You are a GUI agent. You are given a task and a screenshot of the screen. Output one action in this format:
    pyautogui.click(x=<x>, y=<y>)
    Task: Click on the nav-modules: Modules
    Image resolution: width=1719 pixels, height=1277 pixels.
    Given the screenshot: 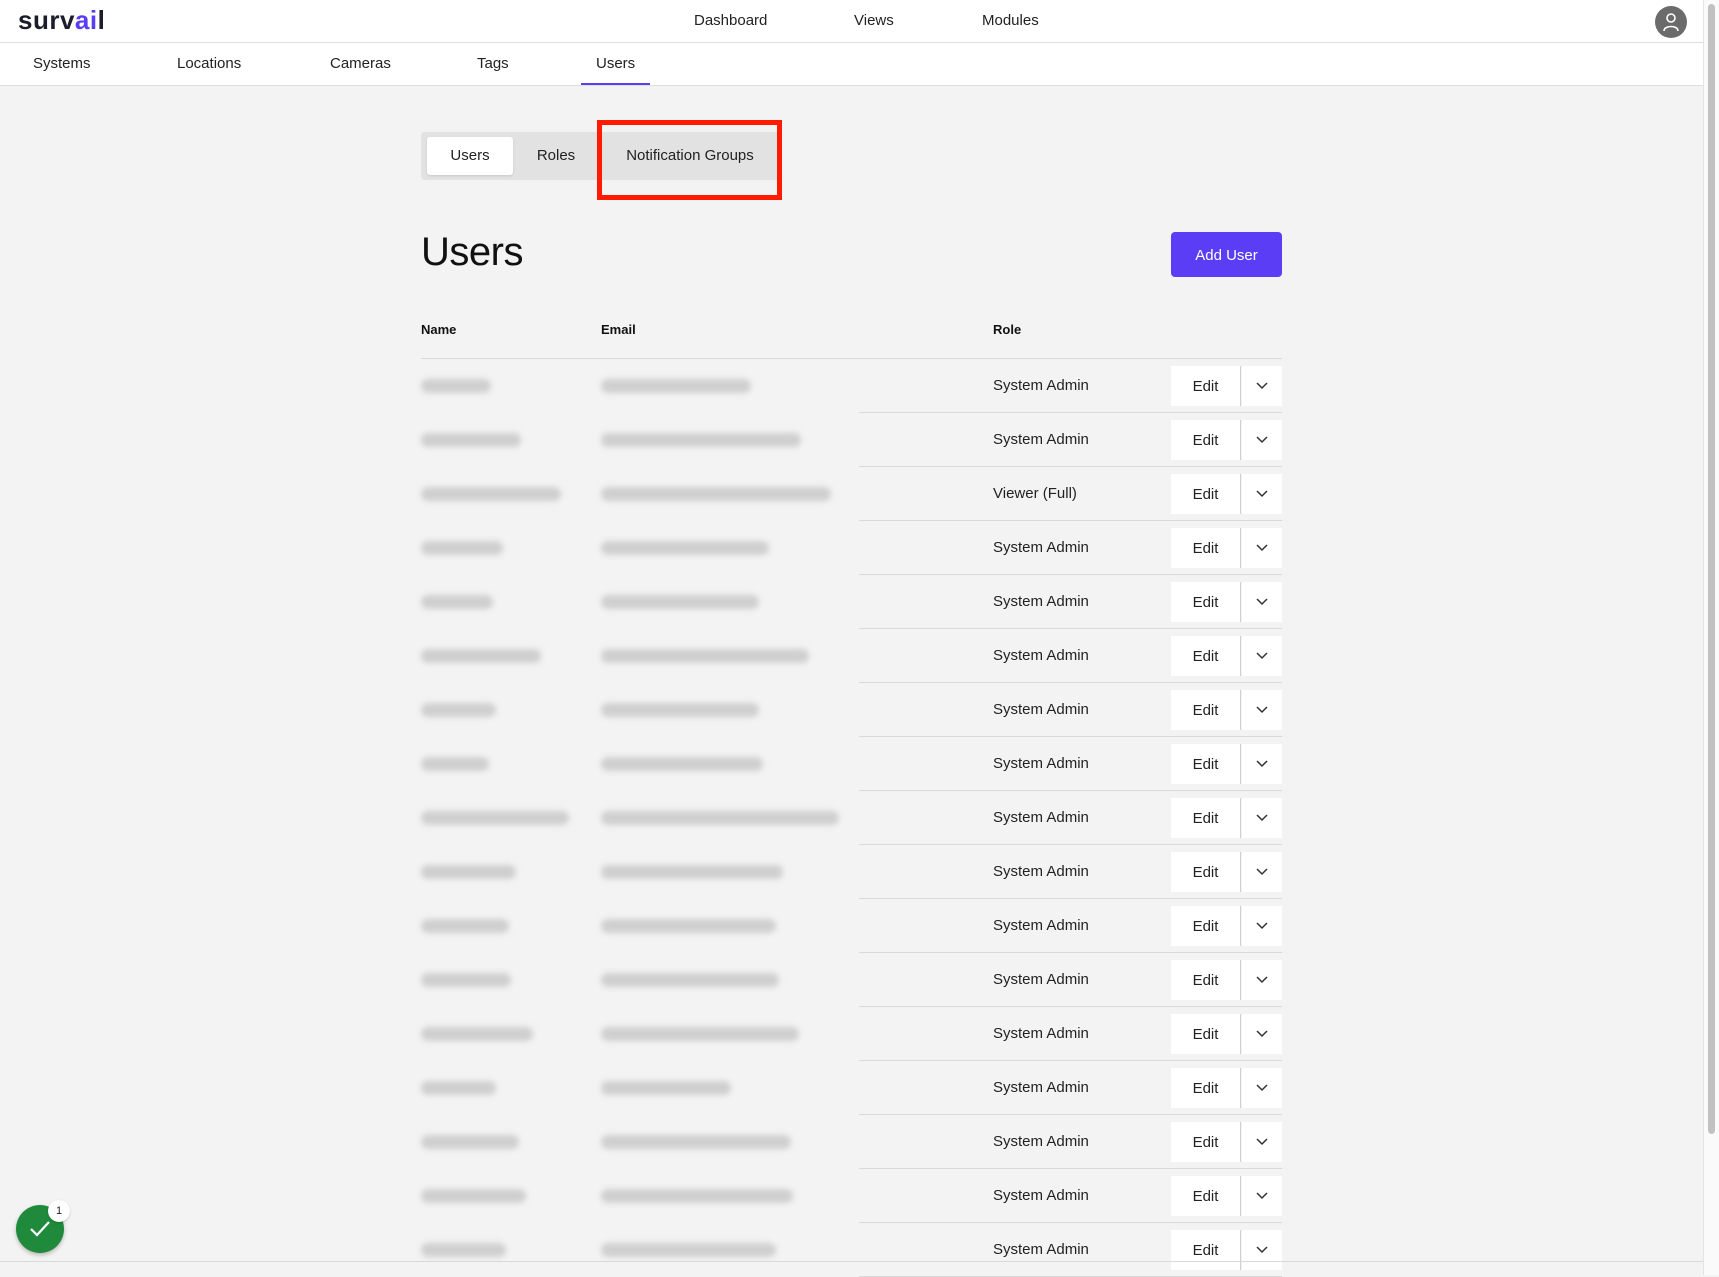 What is the action you would take?
    pyautogui.click(x=1010, y=21)
    